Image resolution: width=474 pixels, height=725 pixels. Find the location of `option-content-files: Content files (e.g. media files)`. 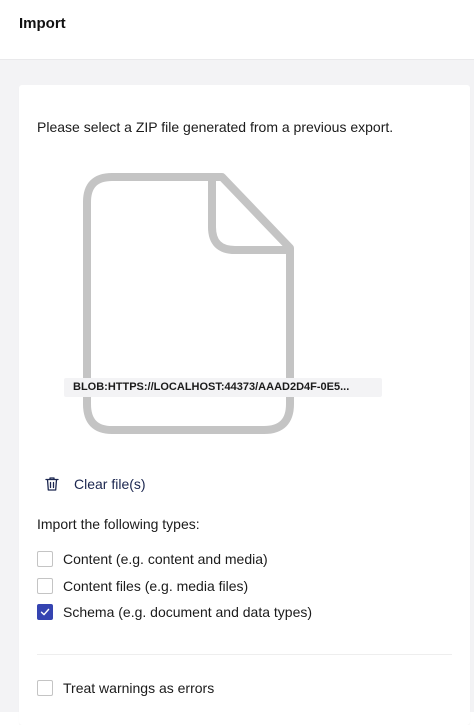

option-content-files: Content files (e.g. media files) is located at coordinates (142, 586).